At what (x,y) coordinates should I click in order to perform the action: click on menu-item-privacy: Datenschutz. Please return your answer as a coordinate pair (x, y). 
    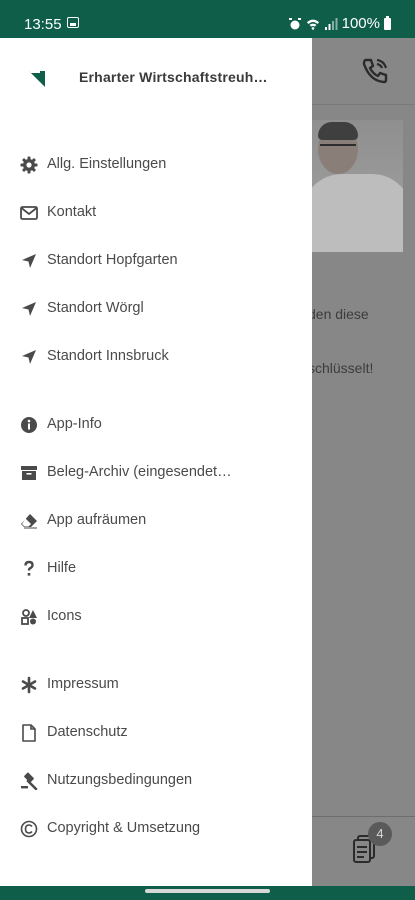
    Looking at the image, I should click on (156, 733).